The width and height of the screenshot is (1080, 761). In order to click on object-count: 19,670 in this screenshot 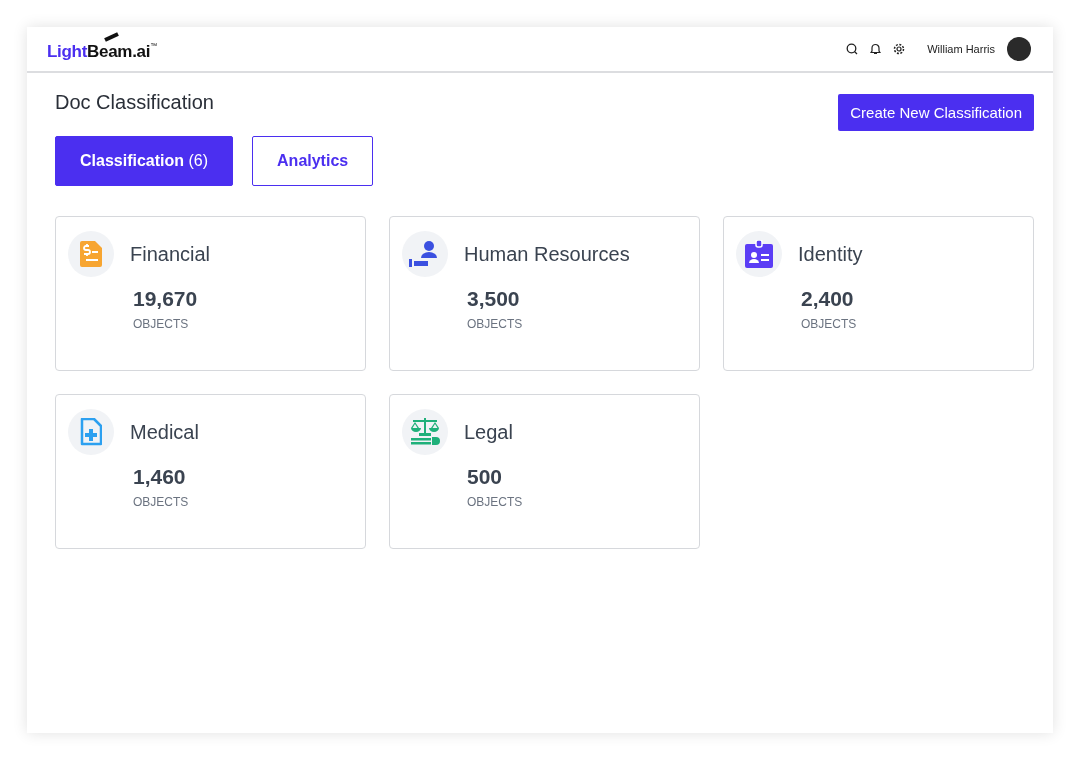, I will do `click(165, 299)`.